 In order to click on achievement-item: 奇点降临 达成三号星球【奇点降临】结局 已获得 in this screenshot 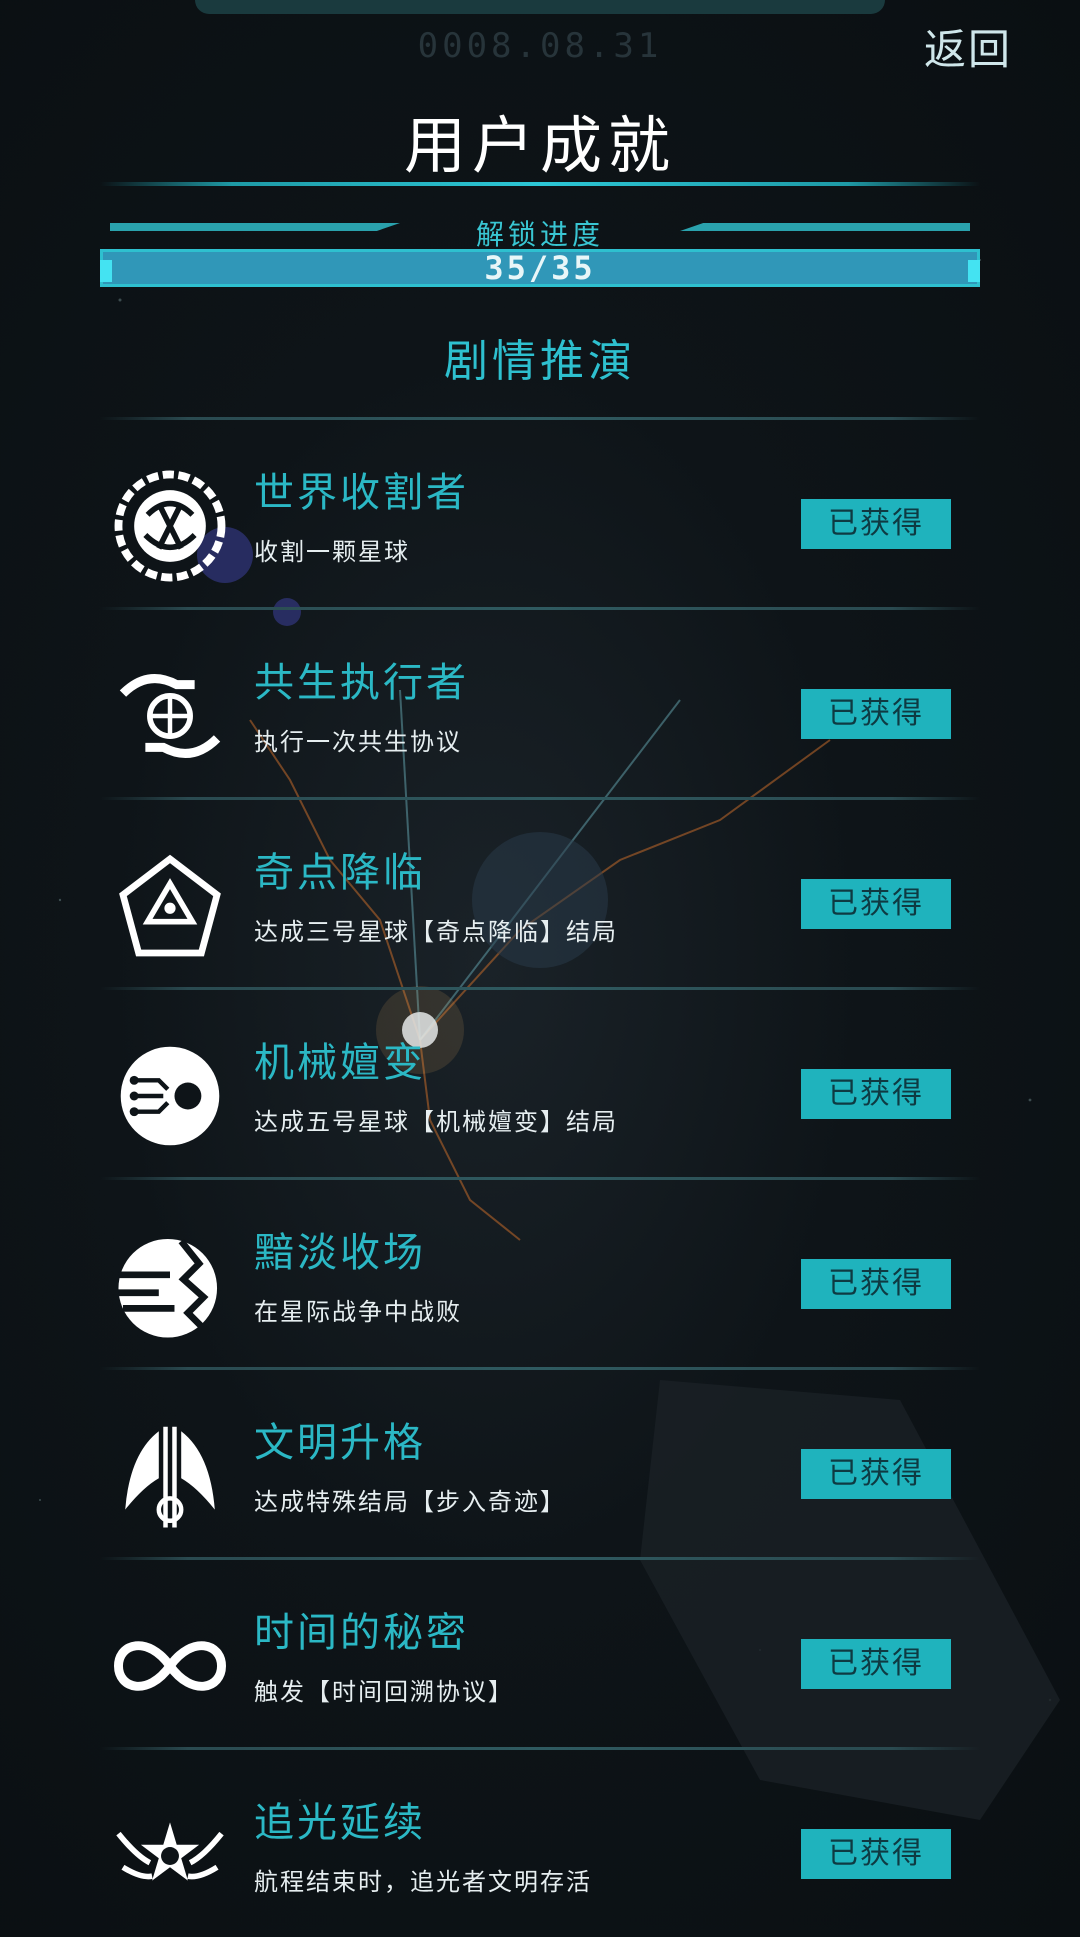, I will do `click(540, 893)`.